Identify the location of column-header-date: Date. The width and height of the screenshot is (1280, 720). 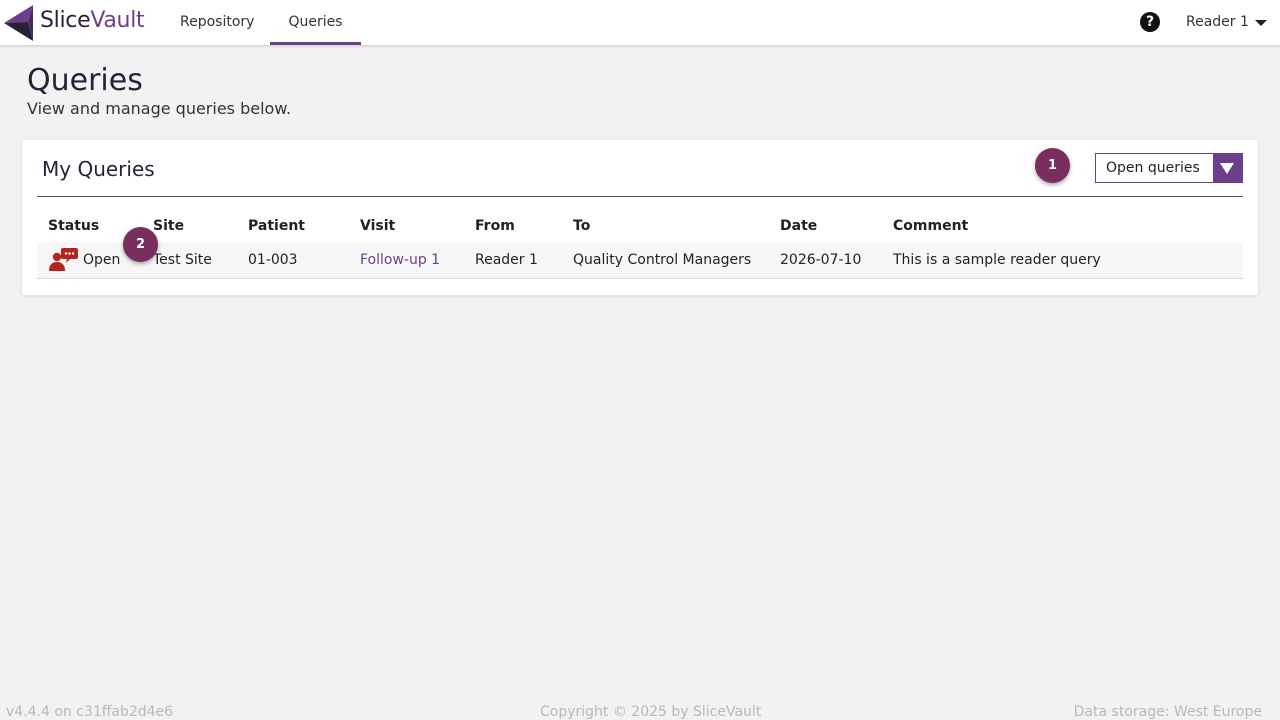
(798, 226).